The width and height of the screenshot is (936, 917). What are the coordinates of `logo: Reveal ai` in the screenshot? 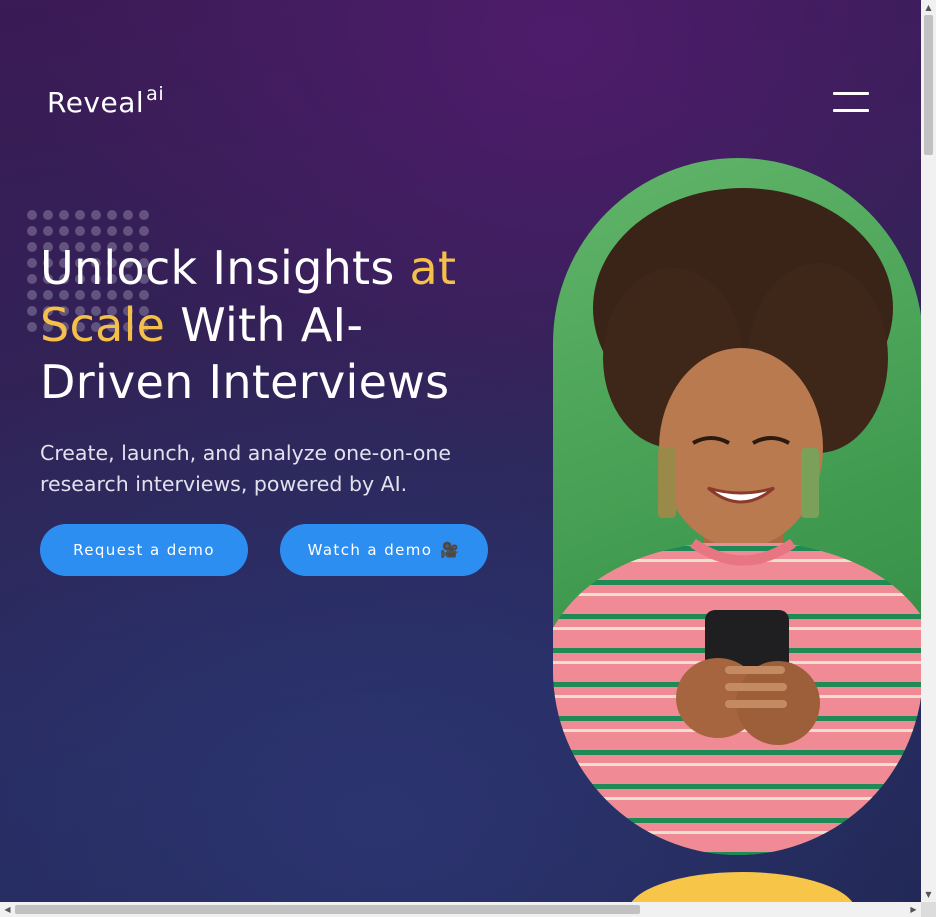 It's located at (106, 101).